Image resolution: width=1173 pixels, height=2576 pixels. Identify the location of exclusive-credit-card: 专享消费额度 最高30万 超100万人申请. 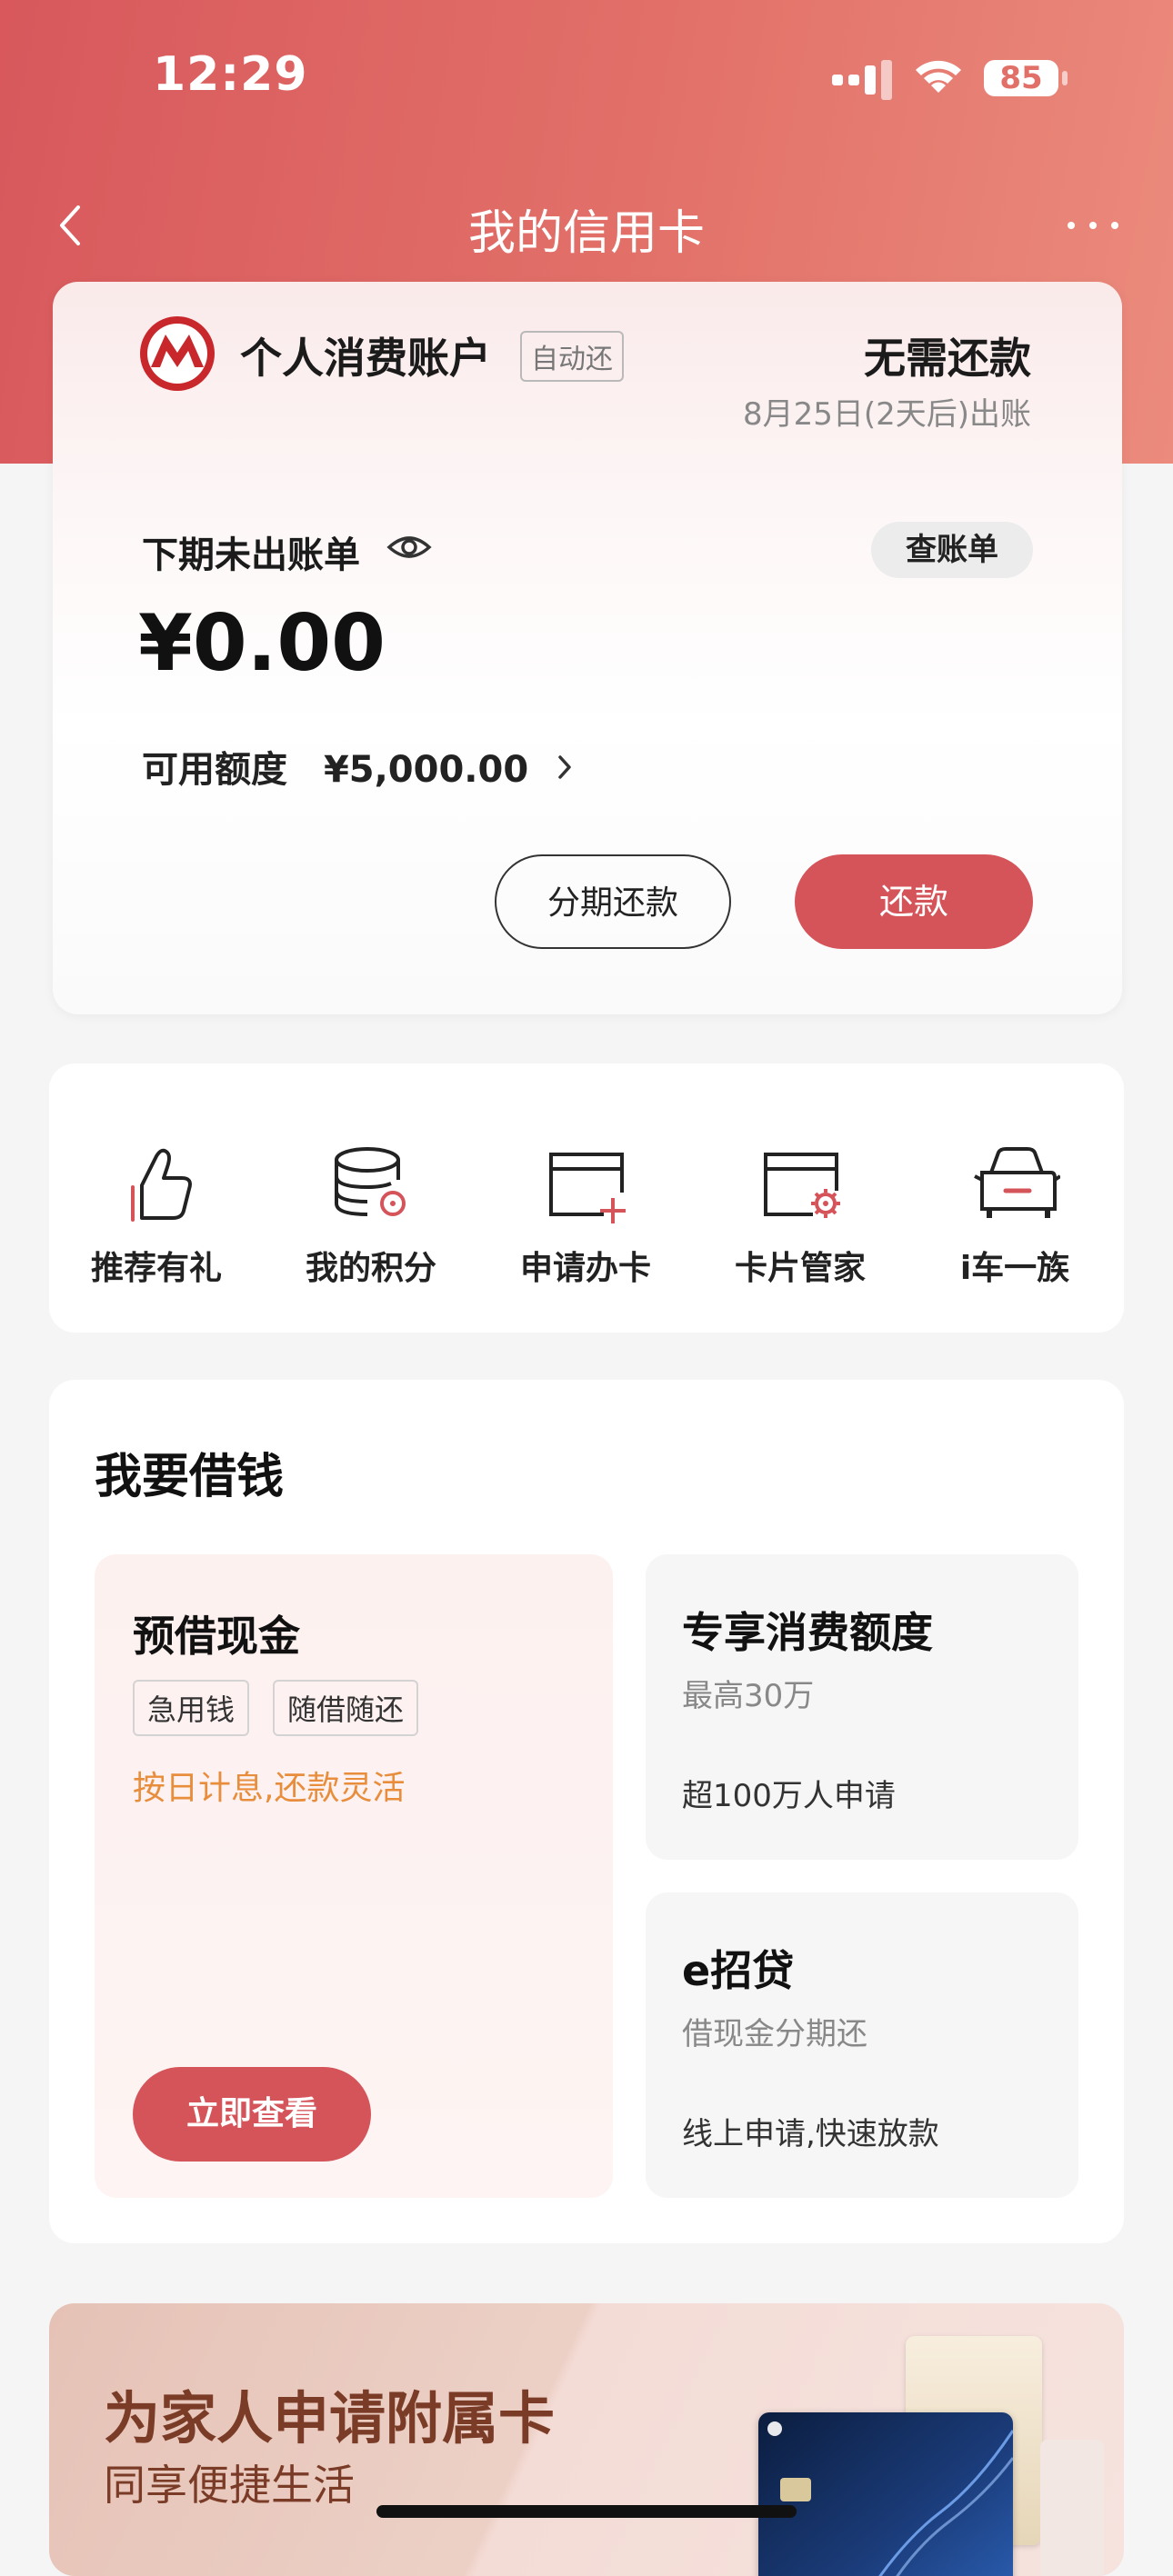
(862, 1707).